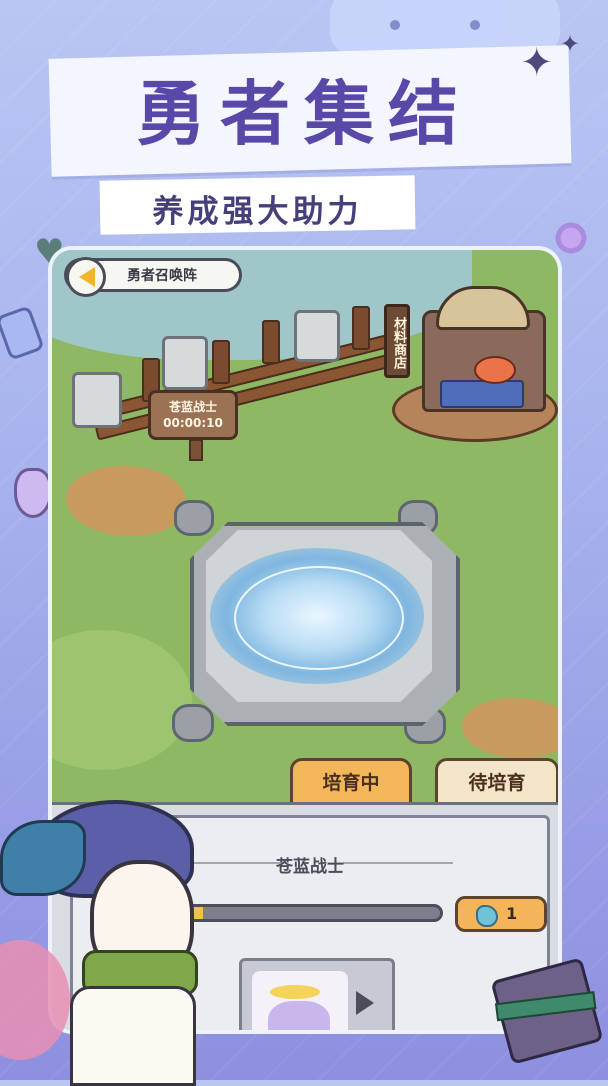 Image resolution: width=608 pixels, height=1086 pixels. What do you see at coordinates (122, 700) in the screenshot?
I see `grass-hill` at bounding box center [122, 700].